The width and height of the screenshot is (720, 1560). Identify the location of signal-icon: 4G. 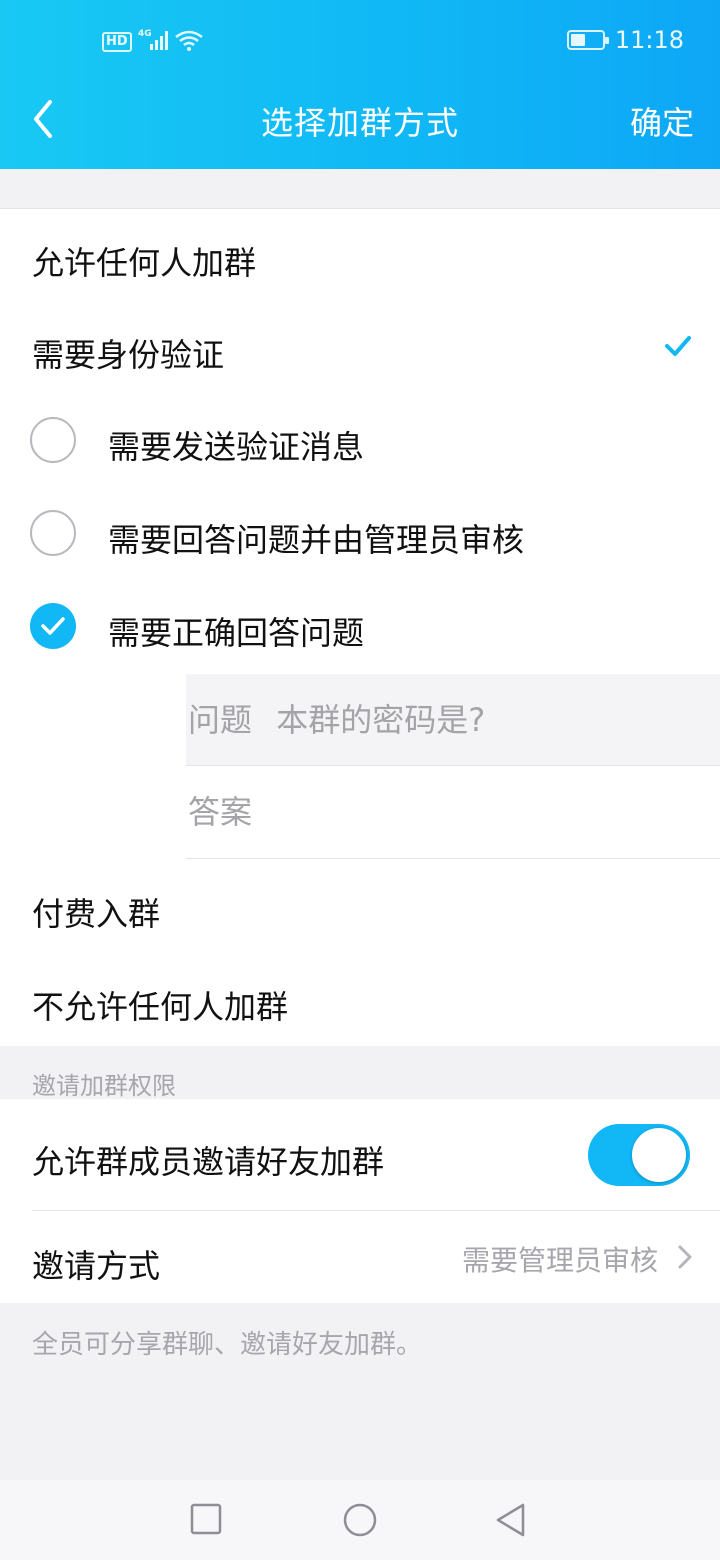
(153, 42).